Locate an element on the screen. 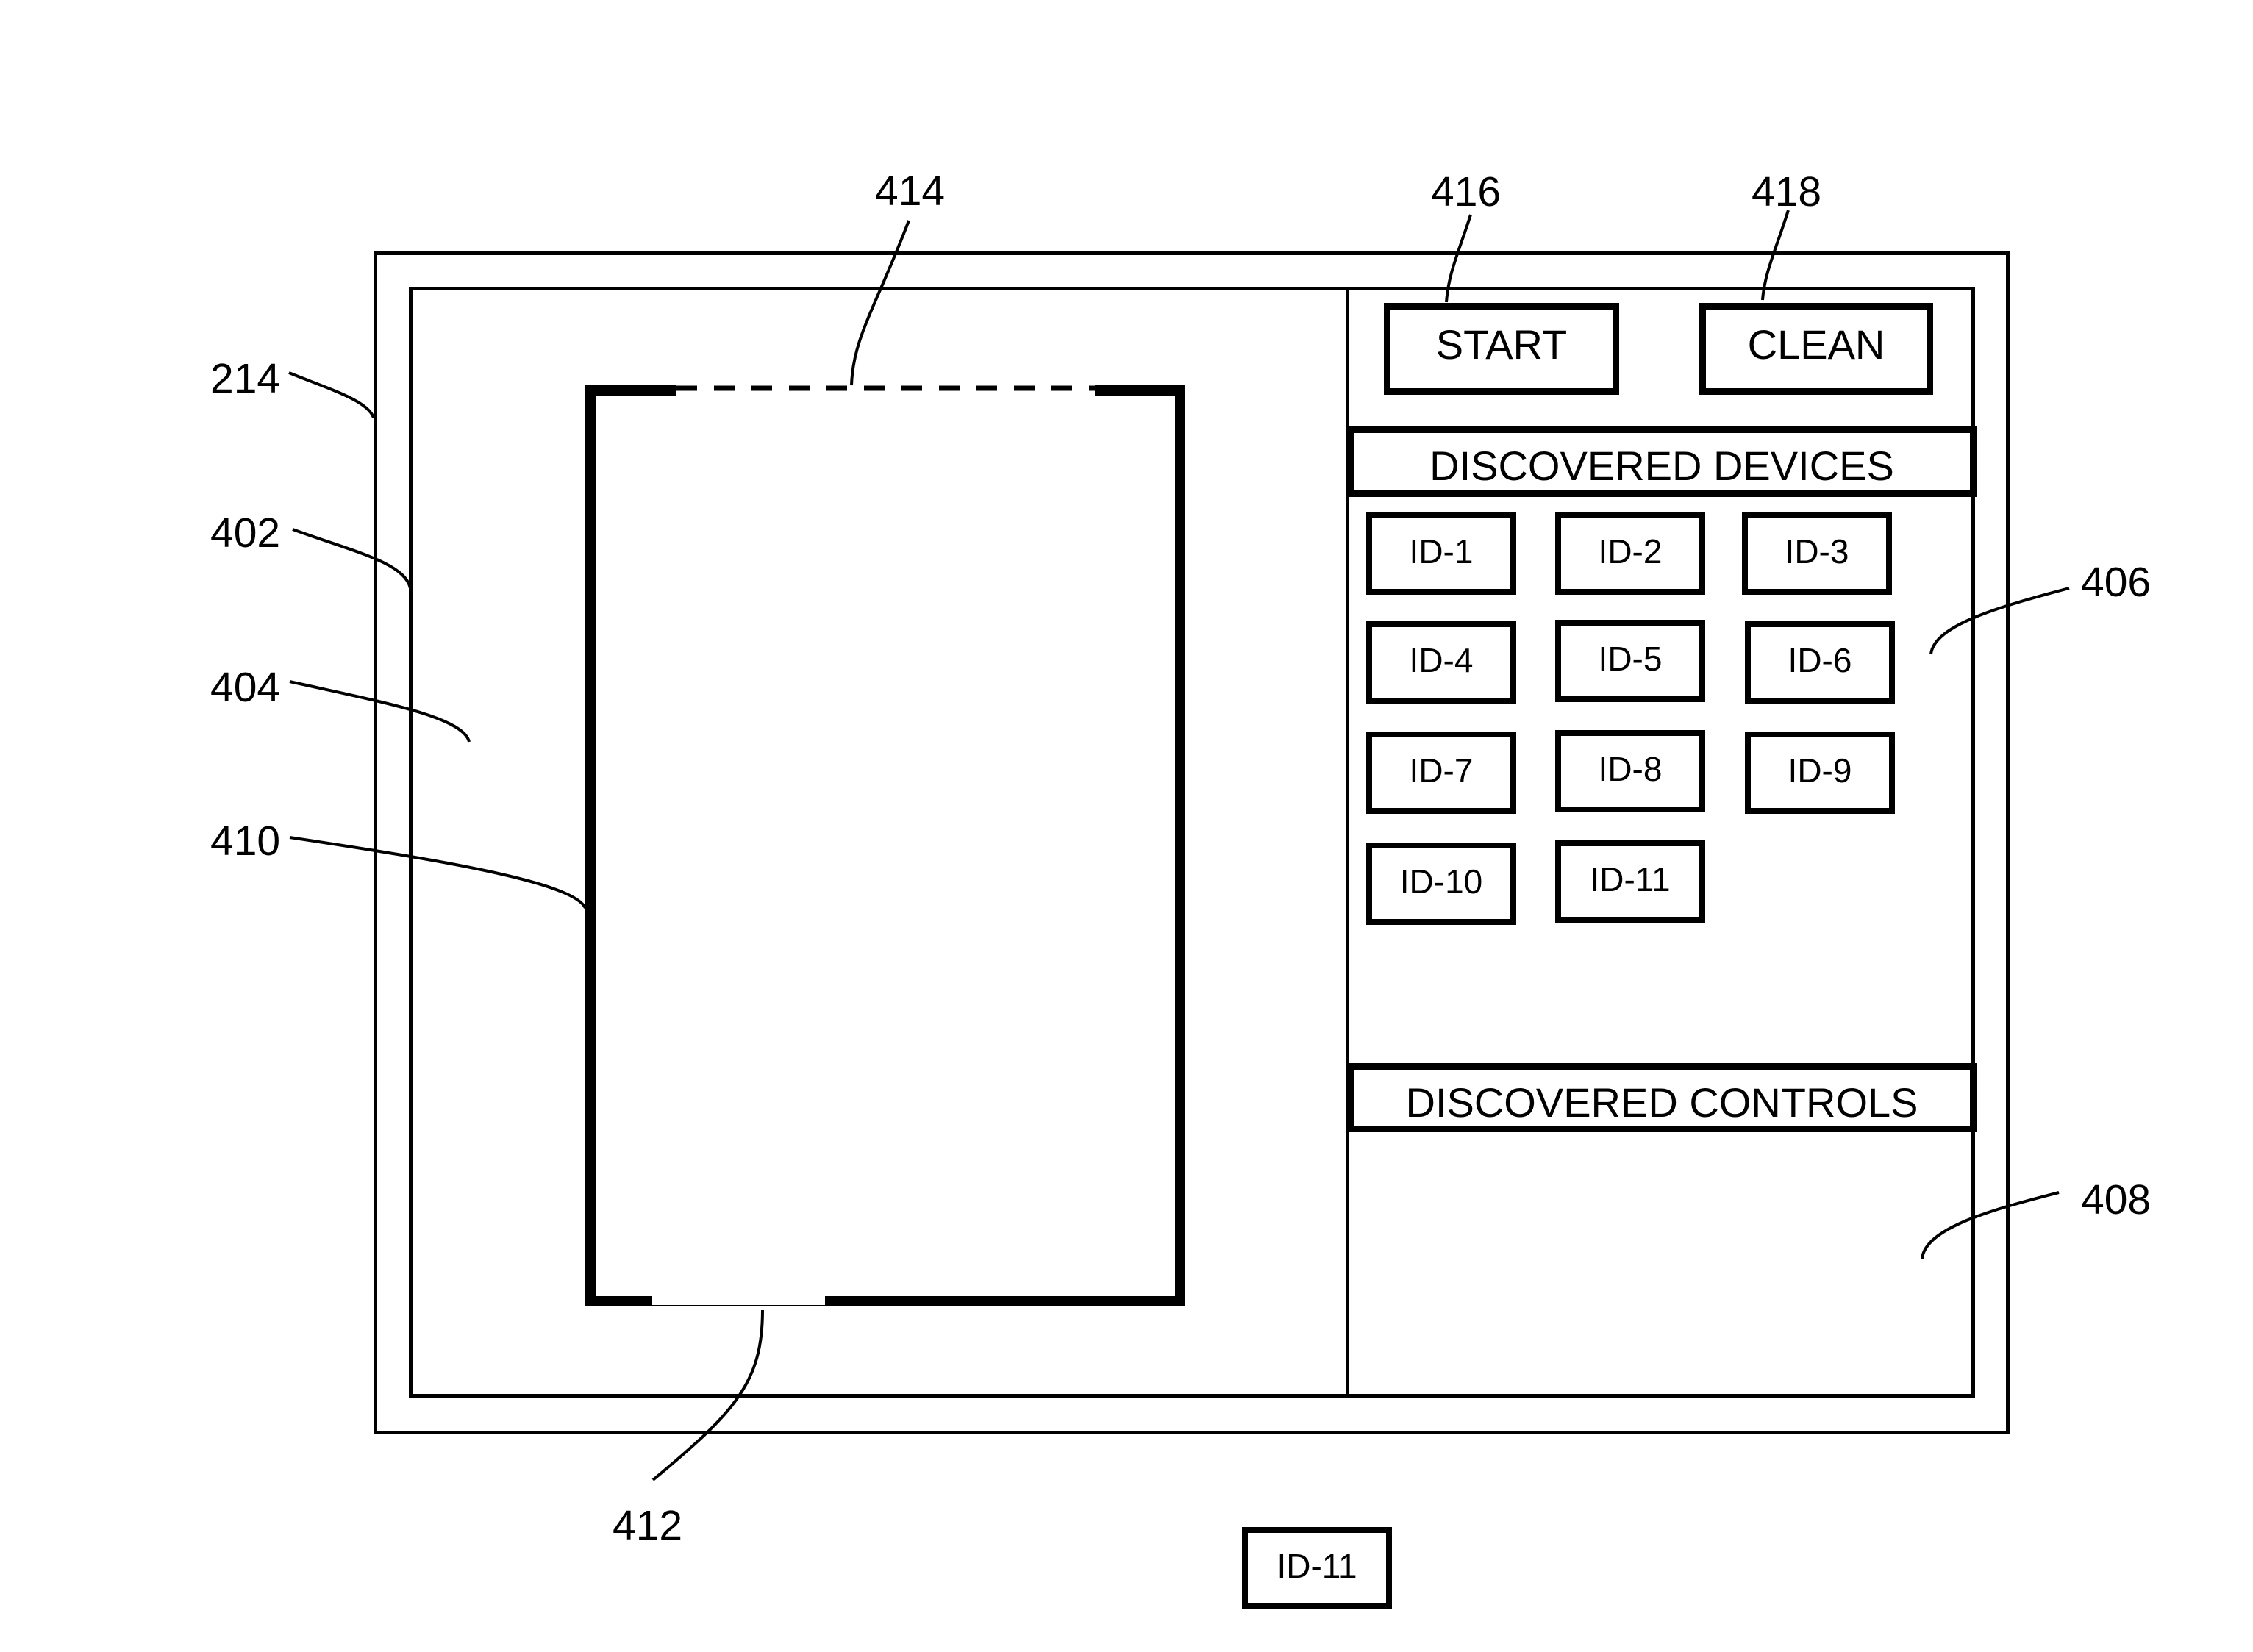 This screenshot has height=1652, width=2253. ref-label-416: 416 is located at coordinates (1466, 191).